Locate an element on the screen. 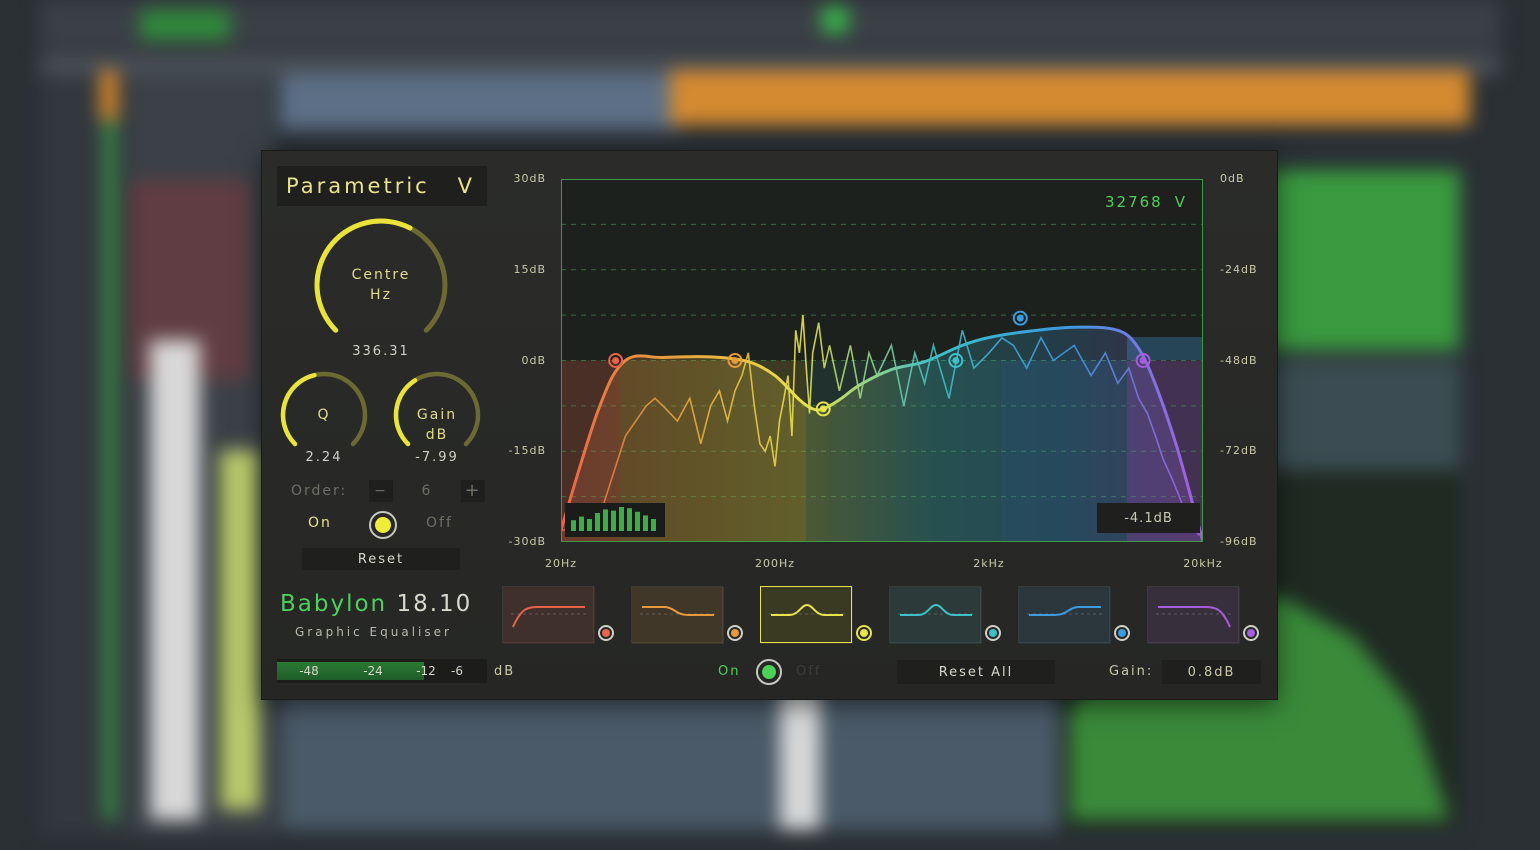 The image size is (1540, 850). reset-all-button: Reset All is located at coordinates (976, 672).